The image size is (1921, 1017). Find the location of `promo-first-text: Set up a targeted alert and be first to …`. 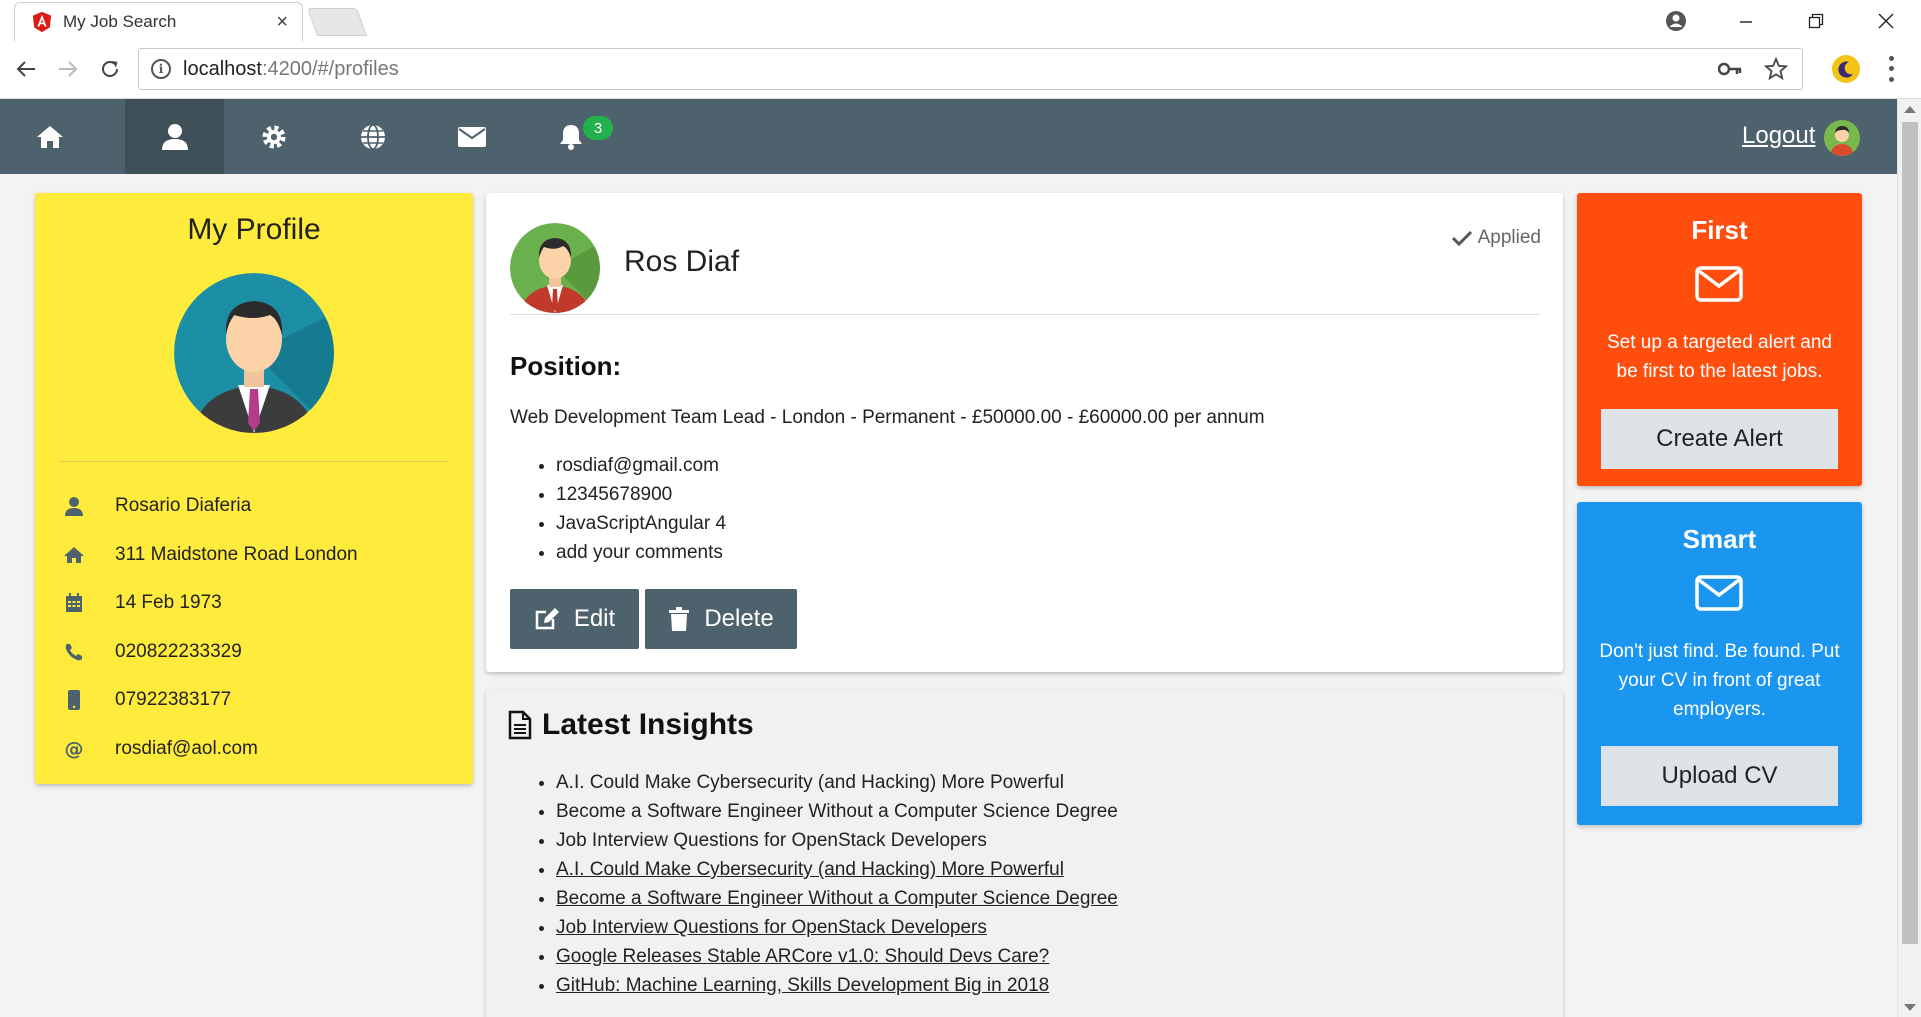

promo-first-text: Set up a targeted alert and be first to … is located at coordinates (1719, 357).